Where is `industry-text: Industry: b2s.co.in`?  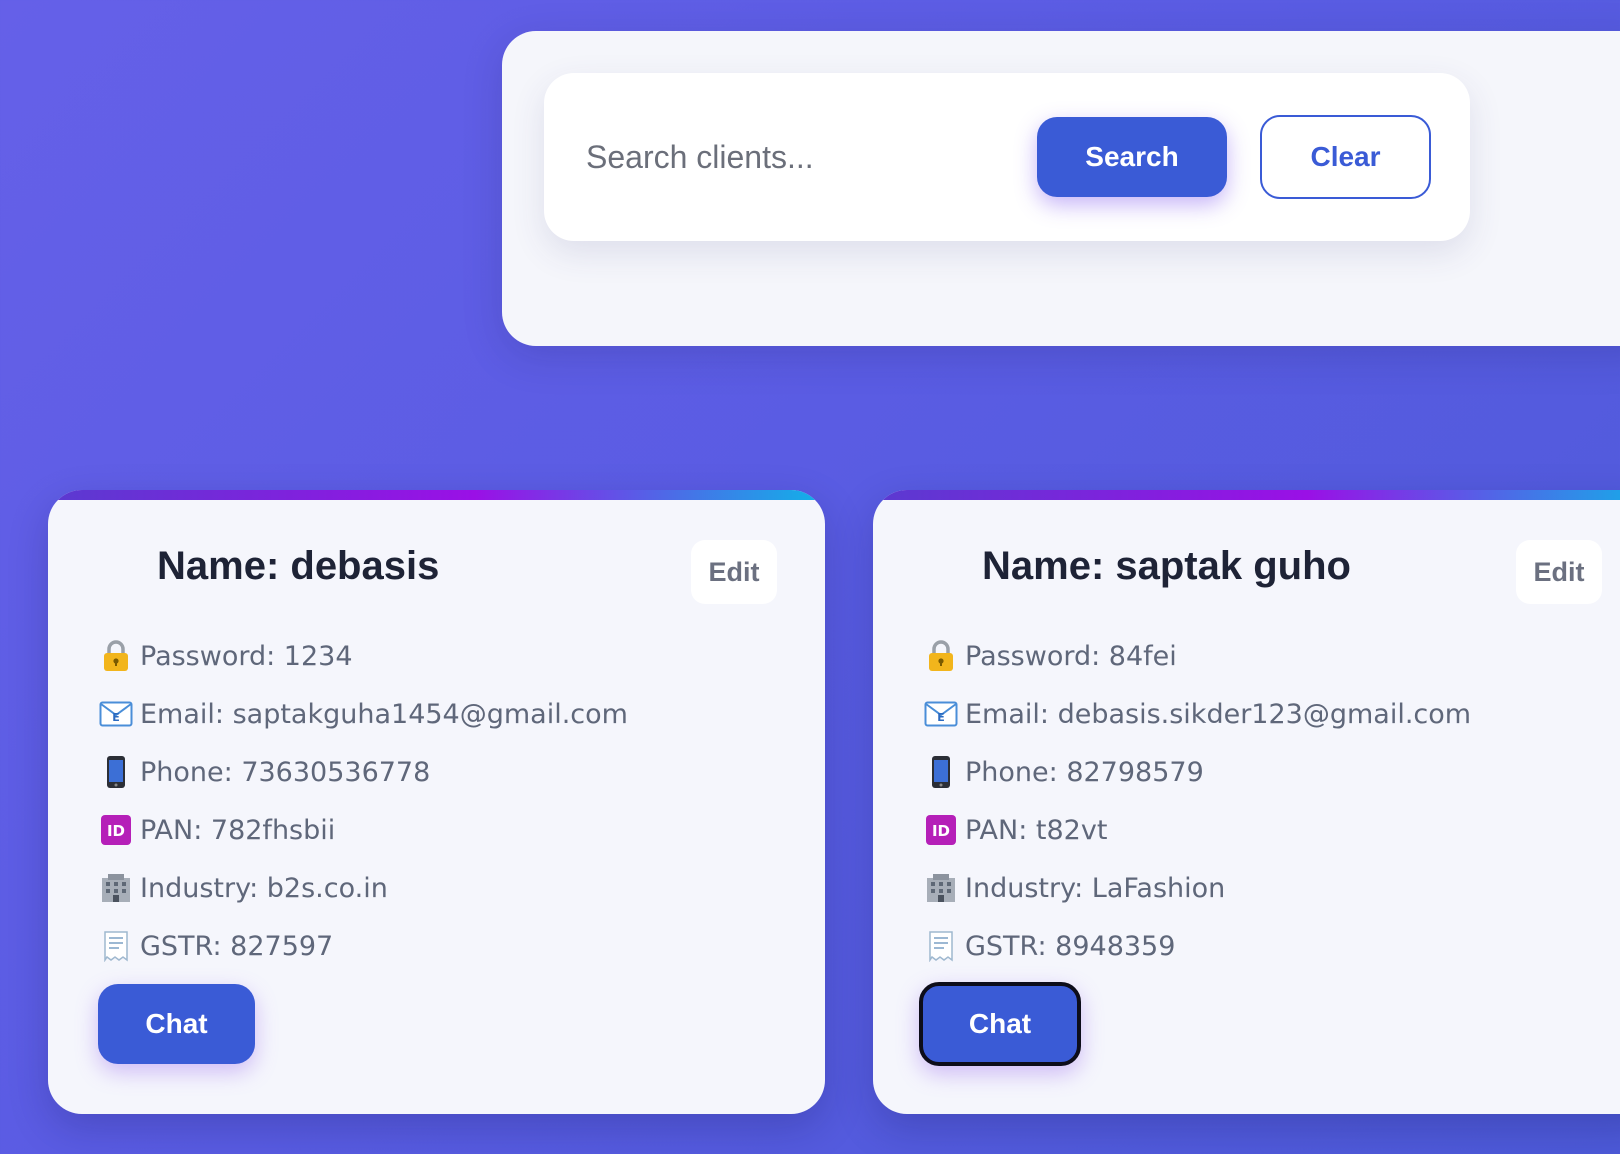
industry-text: Industry: b2s.co.in is located at coordinates (264, 888).